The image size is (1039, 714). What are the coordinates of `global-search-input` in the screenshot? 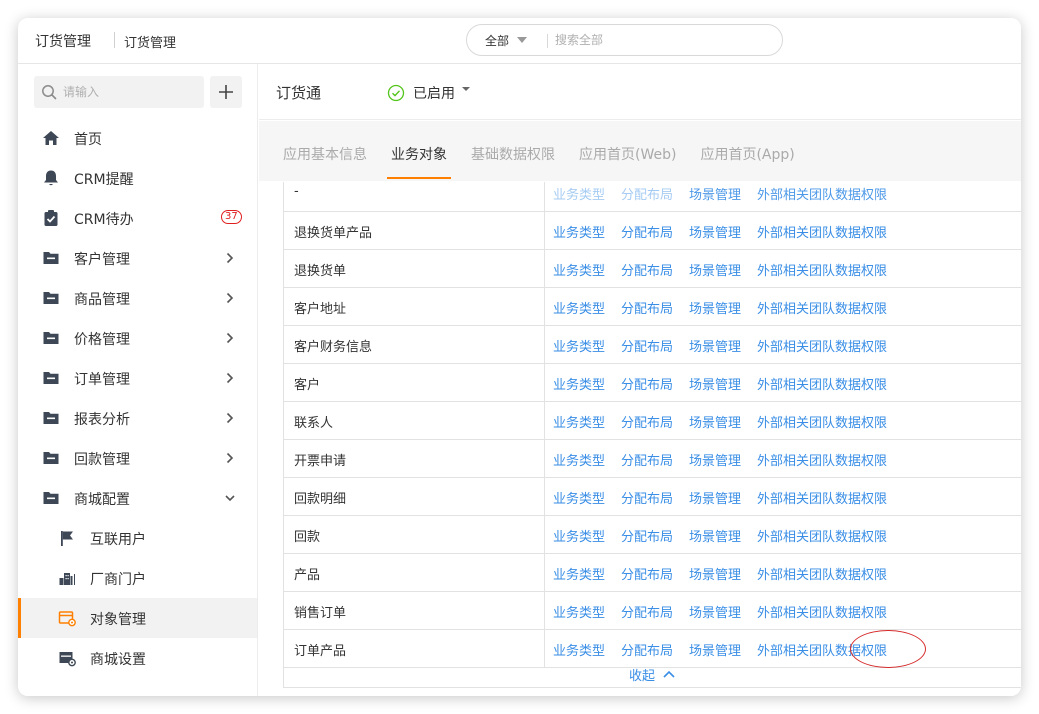 It's located at (660, 40).